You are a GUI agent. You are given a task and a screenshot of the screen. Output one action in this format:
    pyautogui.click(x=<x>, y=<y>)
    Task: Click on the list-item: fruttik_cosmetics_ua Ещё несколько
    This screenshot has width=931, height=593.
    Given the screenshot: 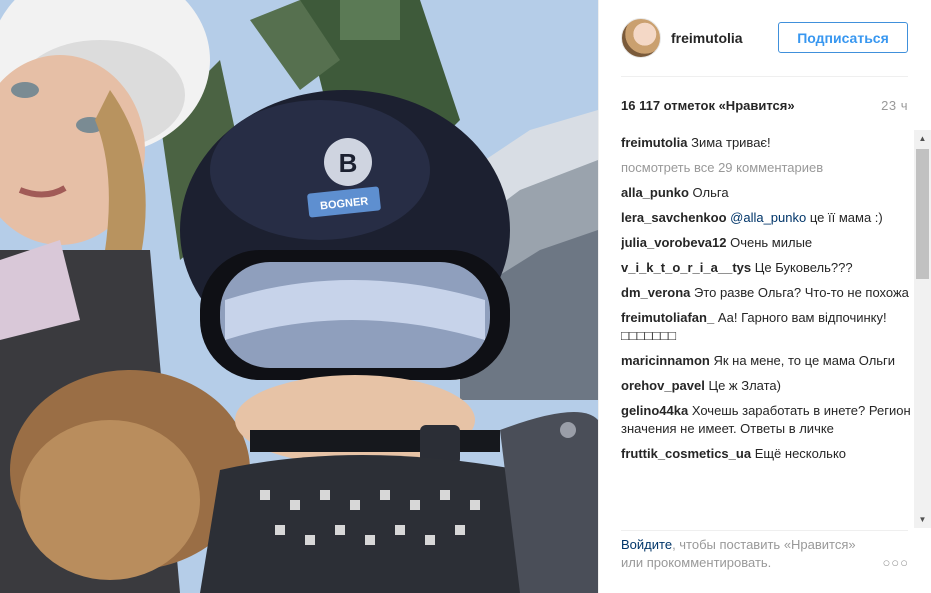 What is the action you would take?
    pyautogui.click(x=766, y=454)
    